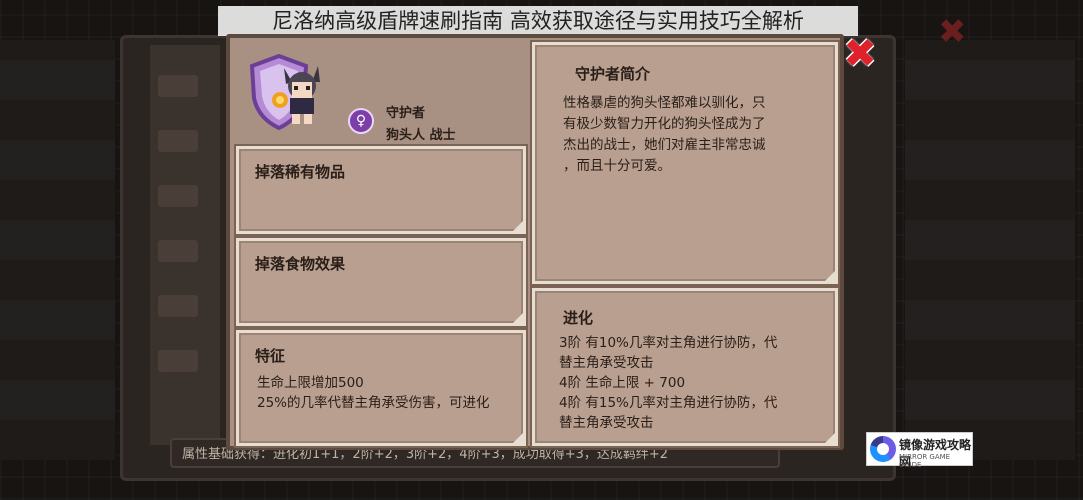  Describe the element at coordinates (296, 95) in the screenshot. I see `kobold-character-sprite` at that location.